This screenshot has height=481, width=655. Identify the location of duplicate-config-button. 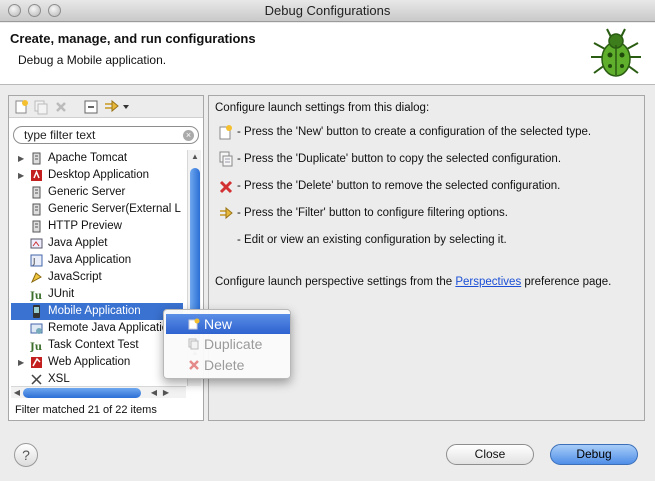
(41, 107).